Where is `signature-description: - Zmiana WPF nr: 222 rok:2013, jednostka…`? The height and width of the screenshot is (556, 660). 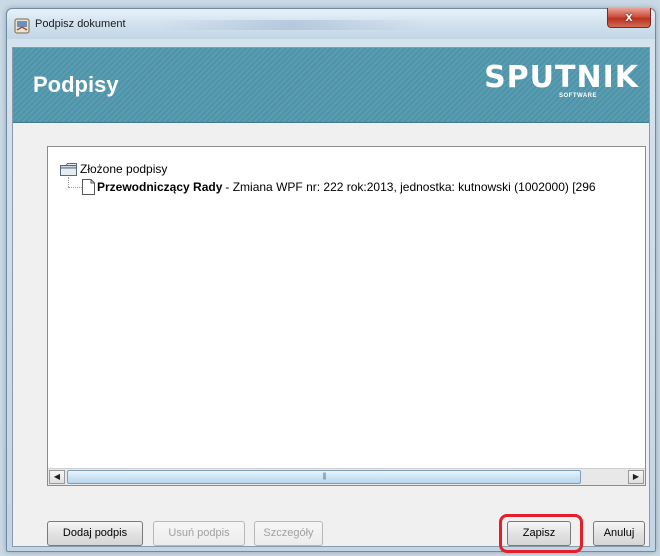 signature-description: - Zmiana WPF nr: 222 rok:2013, jednostka… is located at coordinates (410, 186).